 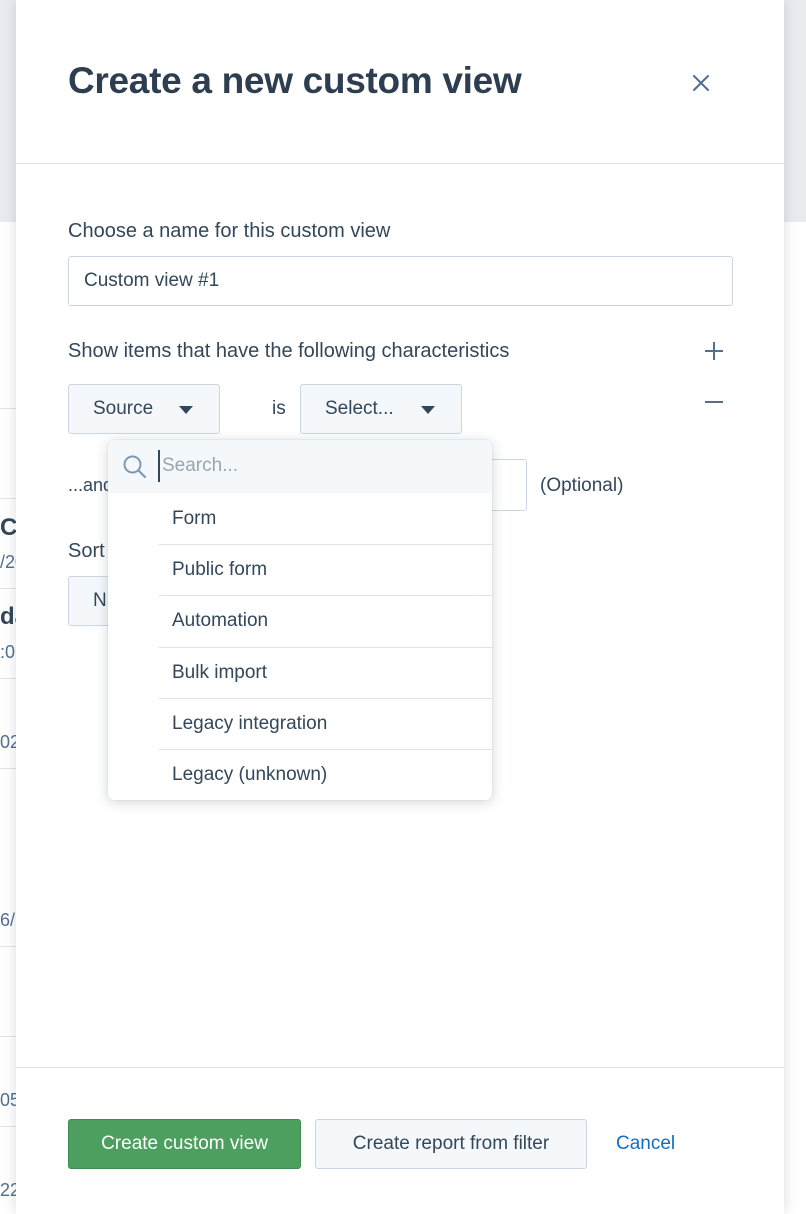 What do you see at coordinates (325, 723) in the screenshot?
I see `dropdown-option: Legacy integration` at bounding box center [325, 723].